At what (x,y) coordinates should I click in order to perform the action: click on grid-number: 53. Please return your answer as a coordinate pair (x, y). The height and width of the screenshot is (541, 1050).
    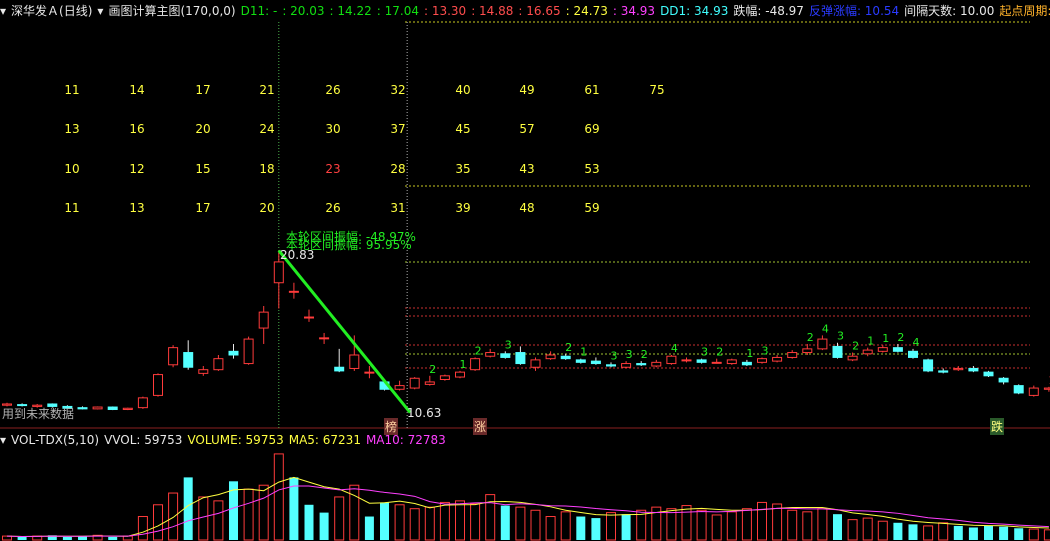
    Looking at the image, I should click on (591, 169).